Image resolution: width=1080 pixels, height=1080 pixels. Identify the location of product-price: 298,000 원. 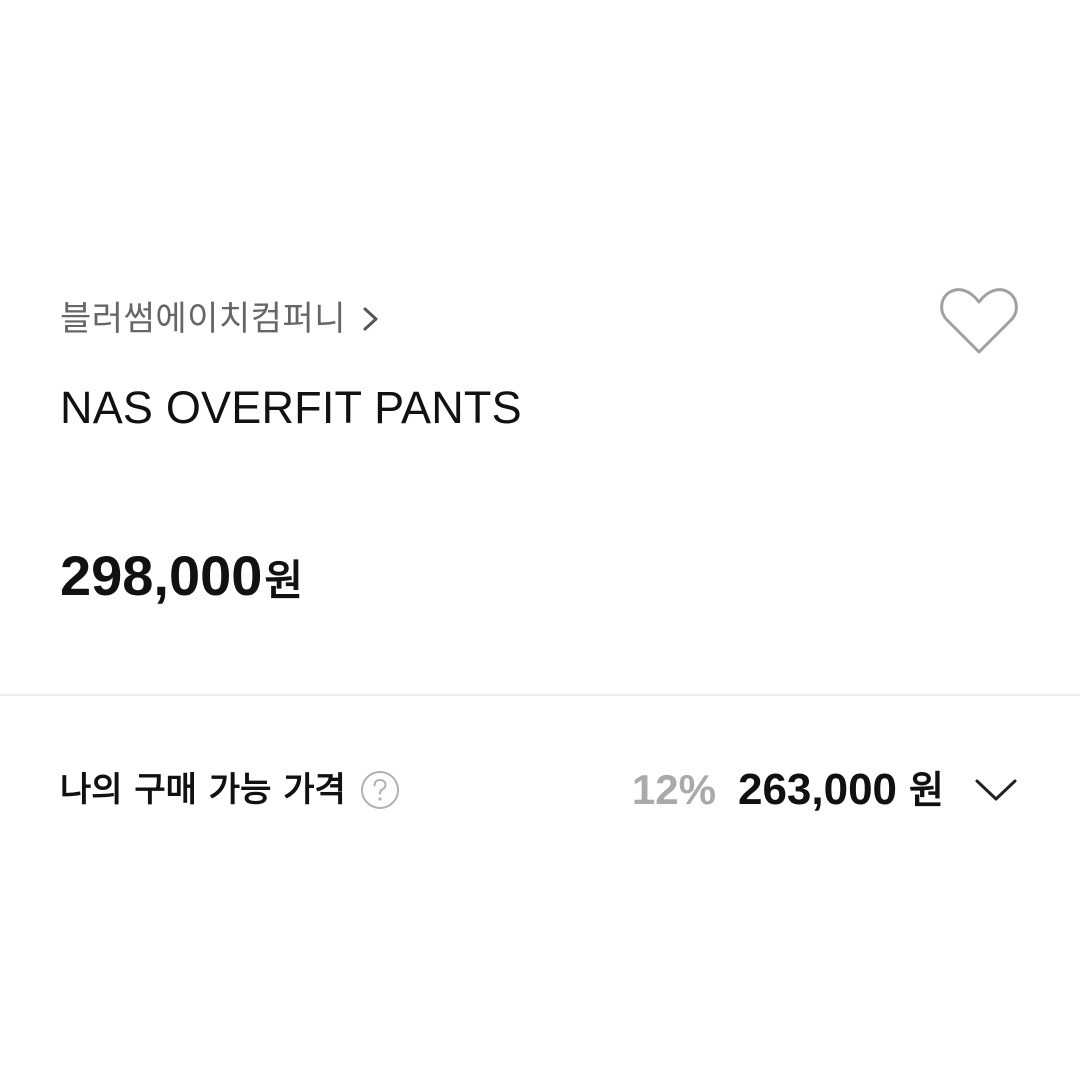
(181, 576).